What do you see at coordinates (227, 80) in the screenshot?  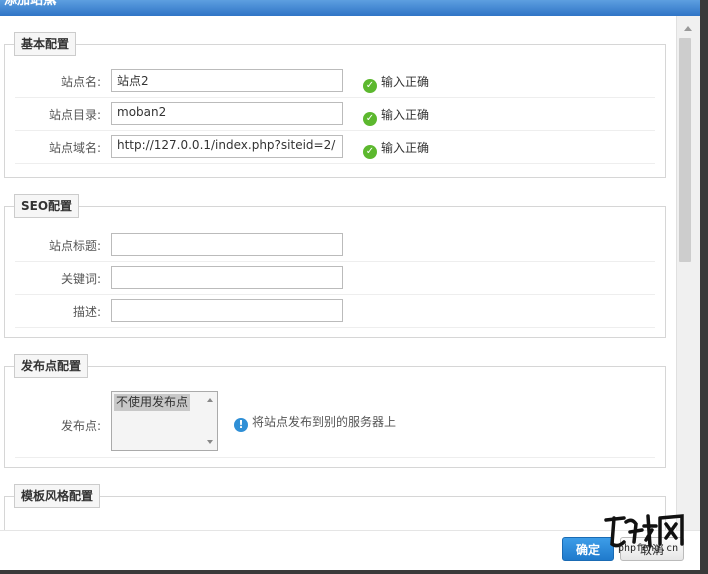 I see `site-name-input: 站点2` at bounding box center [227, 80].